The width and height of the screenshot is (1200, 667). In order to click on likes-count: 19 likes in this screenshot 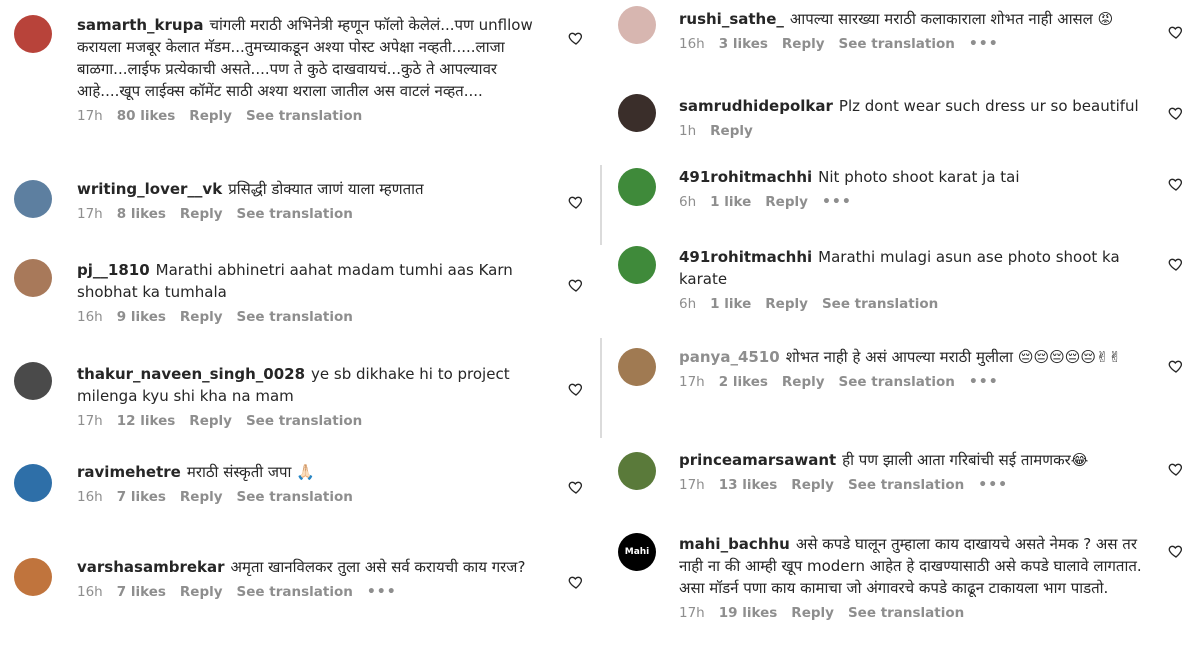, I will do `click(748, 613)`.